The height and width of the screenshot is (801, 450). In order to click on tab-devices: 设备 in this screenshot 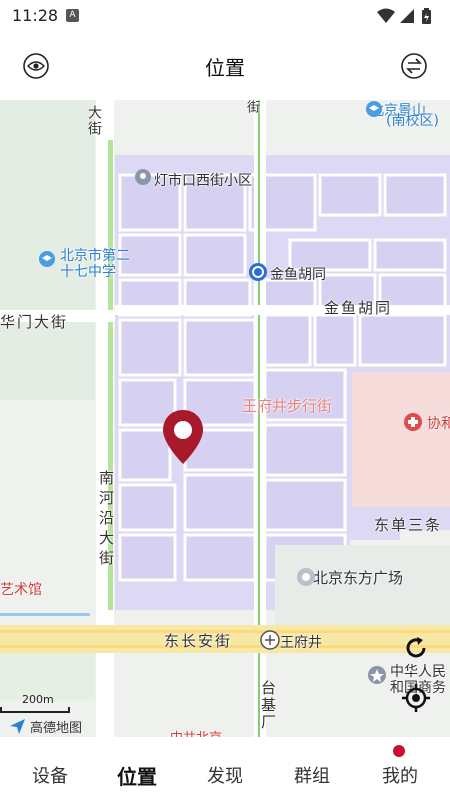, I will do `click(50, 775)`.